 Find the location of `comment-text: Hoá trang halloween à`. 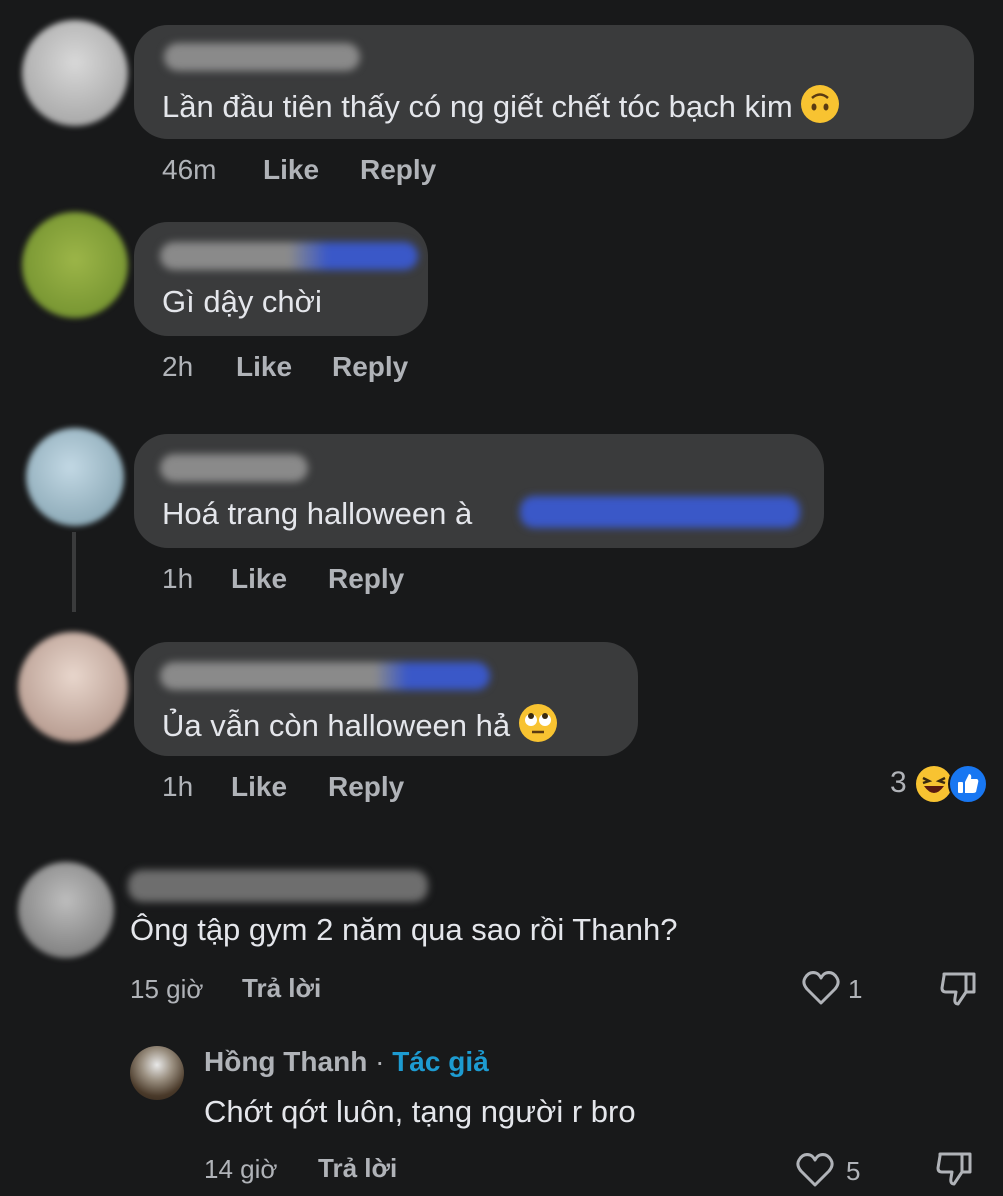

comment-text: Hoá trang halloween à is located at coordinates (317, 513).